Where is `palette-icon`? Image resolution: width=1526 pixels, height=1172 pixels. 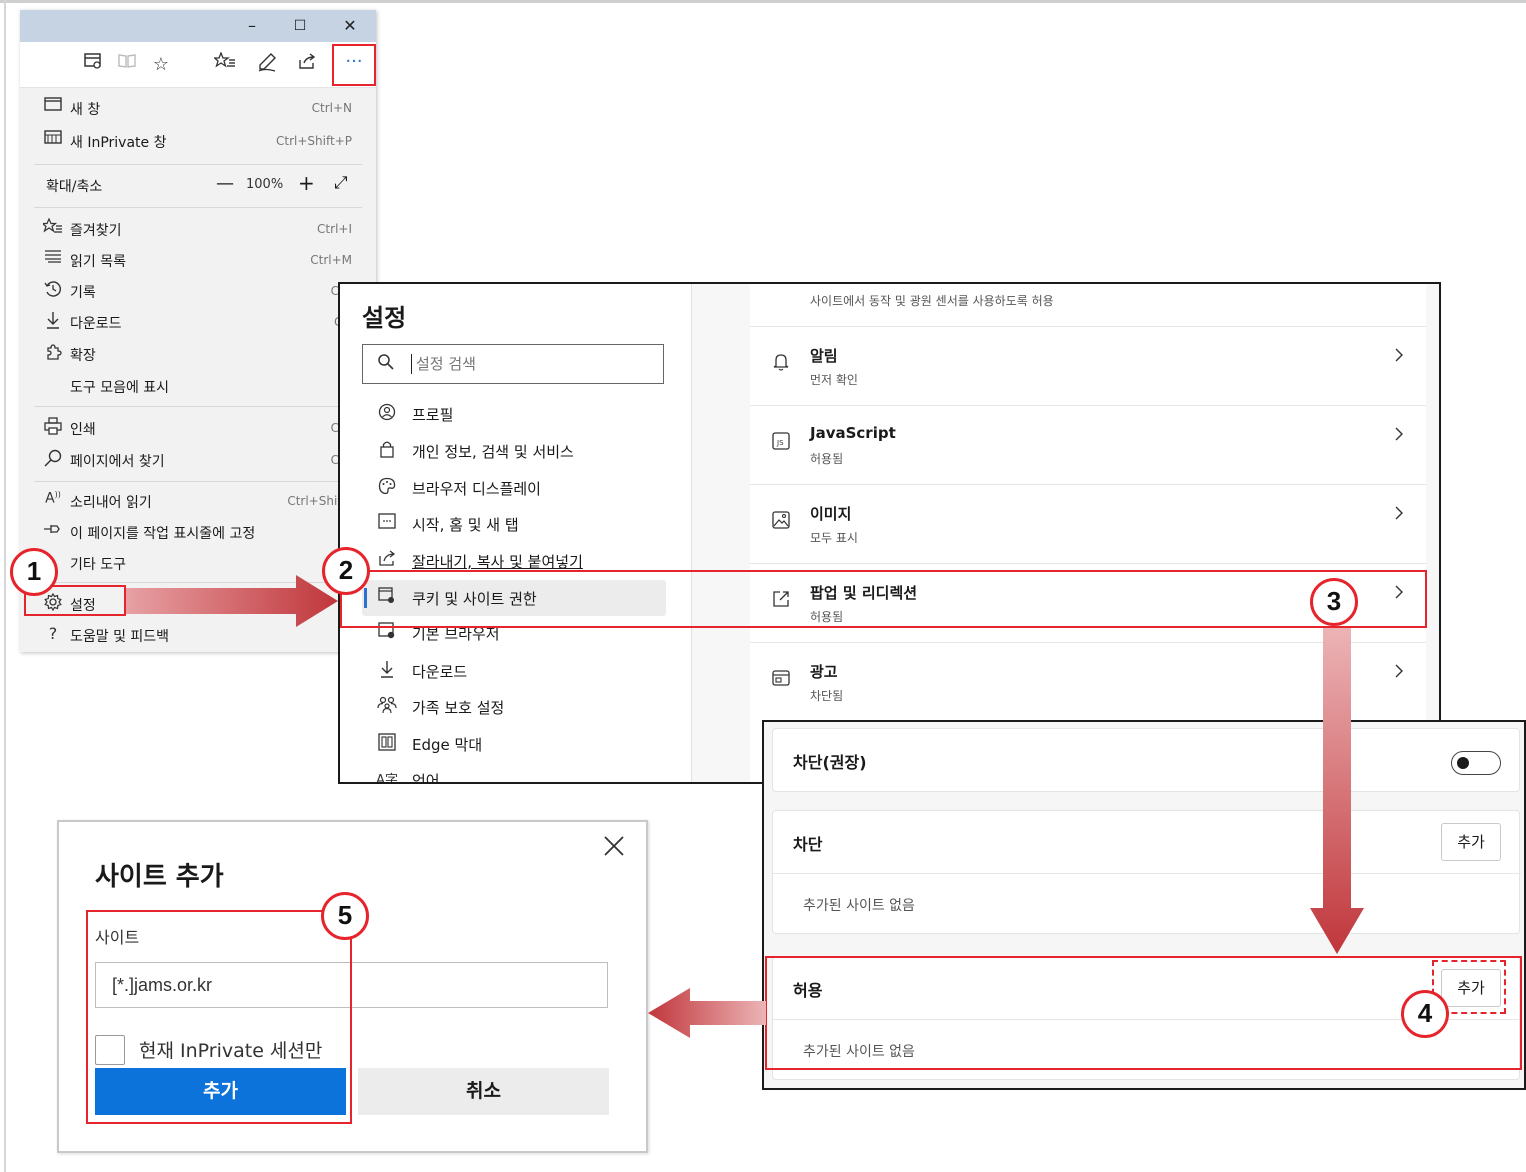 palette-icon is located at coordinates (387, 488).